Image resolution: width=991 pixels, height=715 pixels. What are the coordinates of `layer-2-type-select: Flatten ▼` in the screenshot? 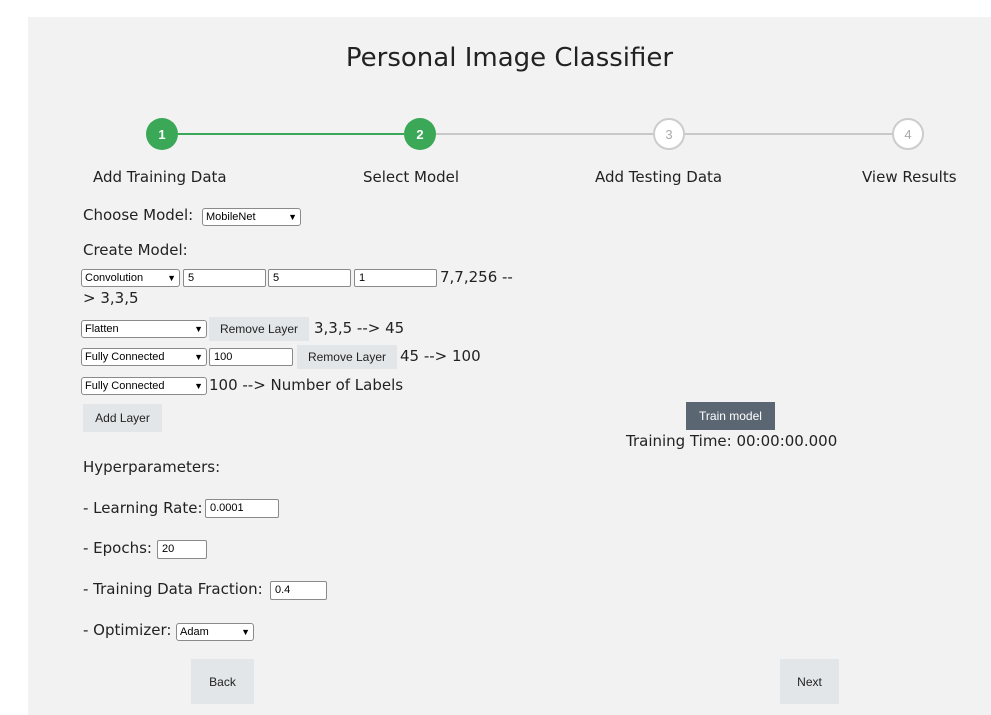 It's located at (144, 329).